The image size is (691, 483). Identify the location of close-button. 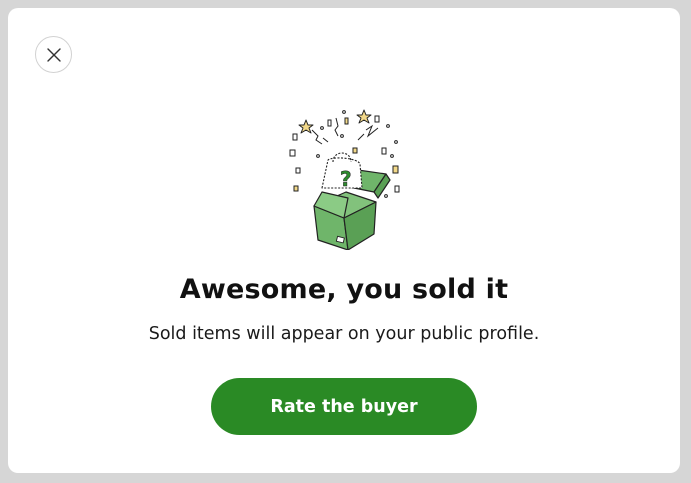
(53, 54).